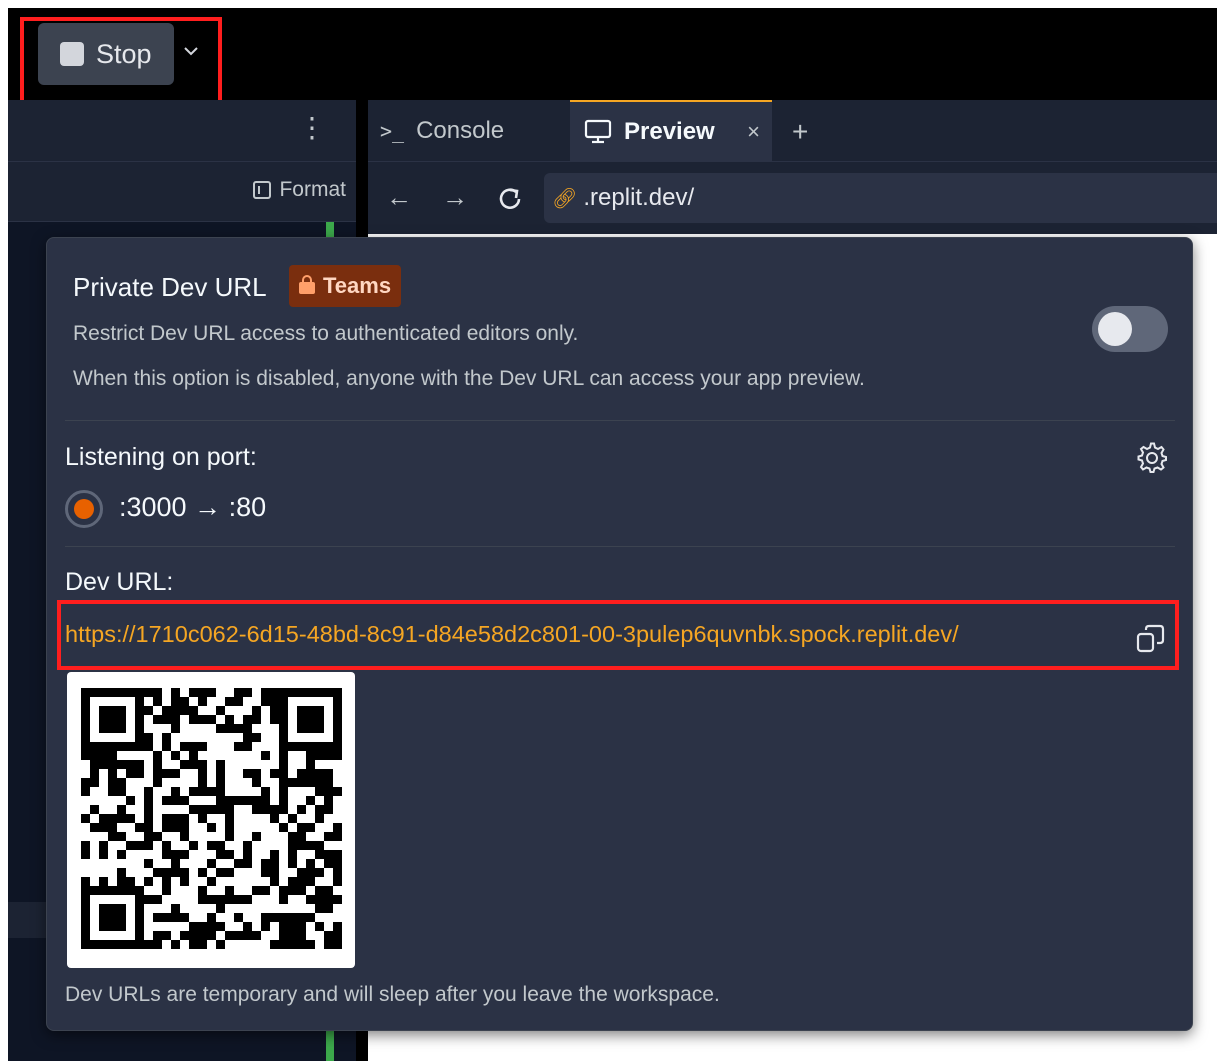  I want to click on gear-icon, so click(1152, 458).